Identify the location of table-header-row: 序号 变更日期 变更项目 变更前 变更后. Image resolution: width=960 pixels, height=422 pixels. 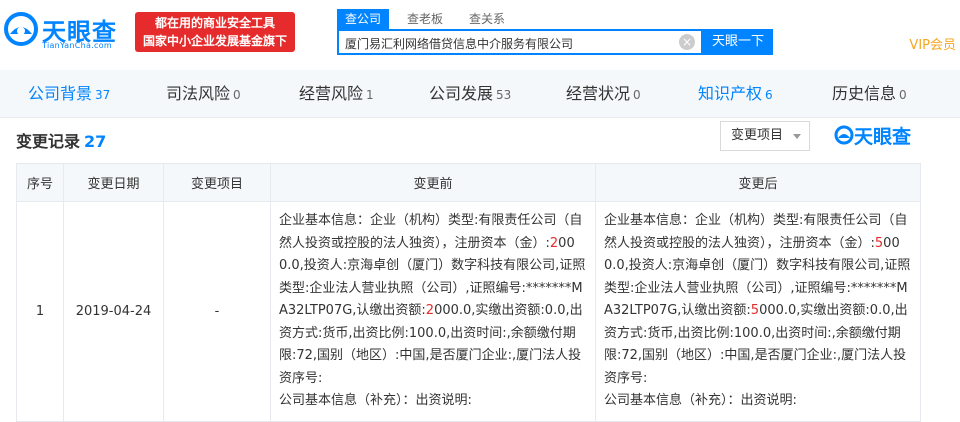
(468, 182).